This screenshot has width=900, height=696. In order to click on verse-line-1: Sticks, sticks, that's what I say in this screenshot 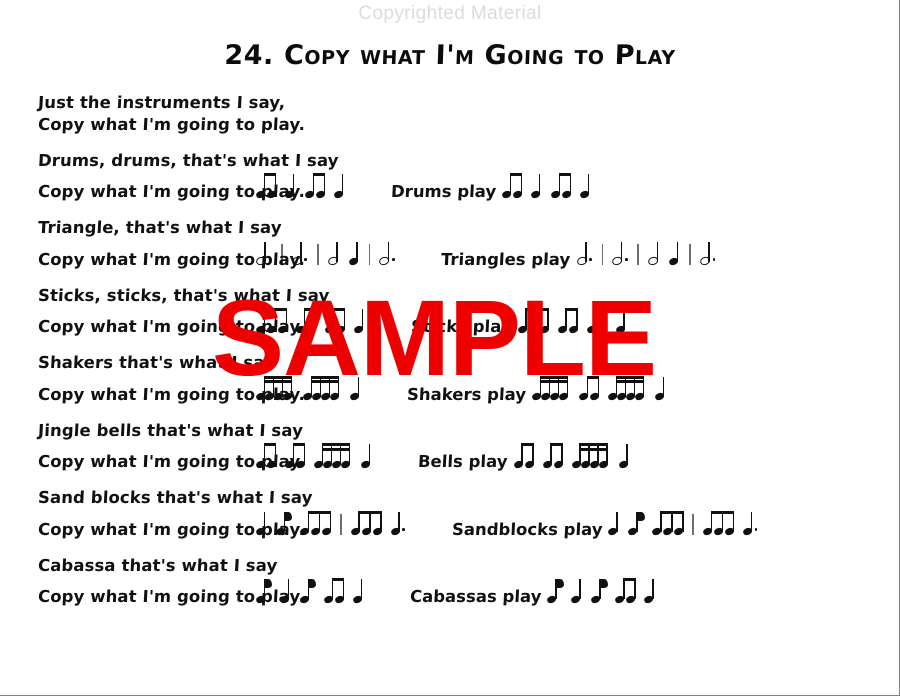, I will do `click(183, 295)`.